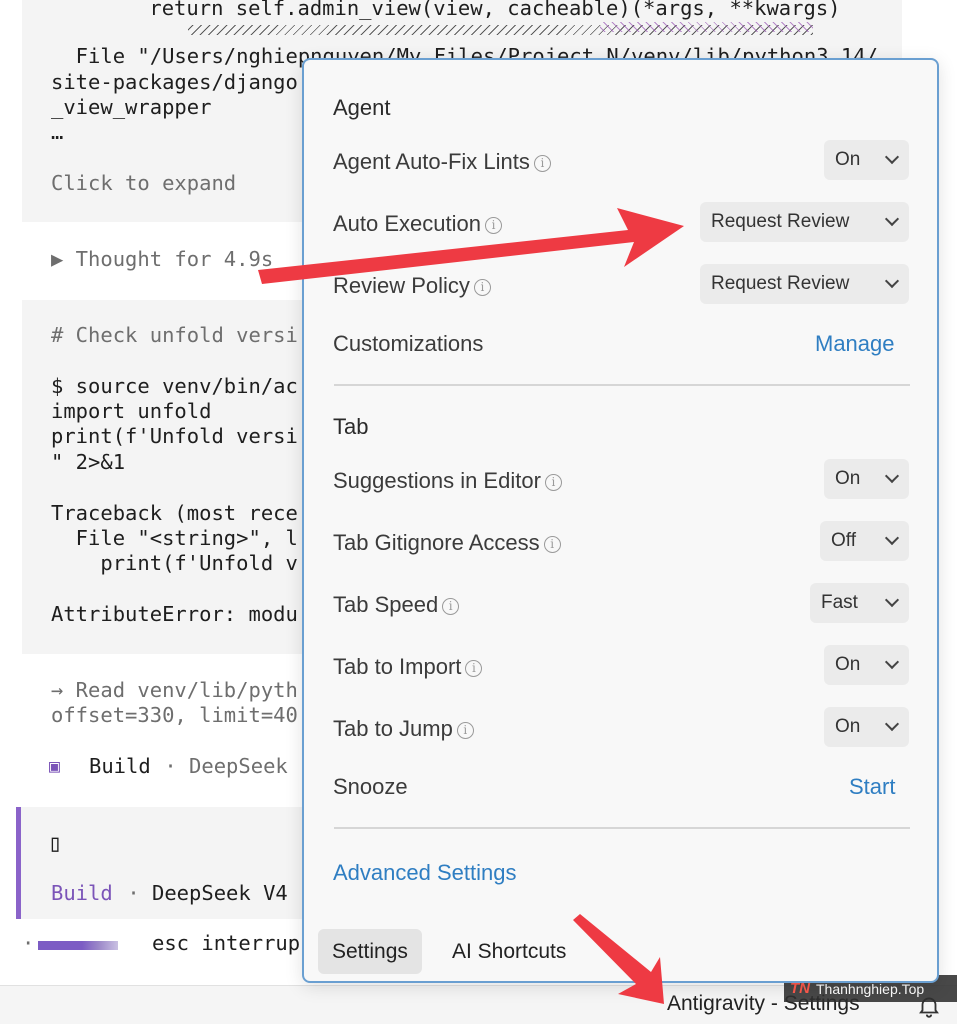 This screenshot has height=1024, width=957. Describe the element at coordinates (226, 943) in the screenshot. I see `esc-interrupt-hint: esc interrup` at that location.